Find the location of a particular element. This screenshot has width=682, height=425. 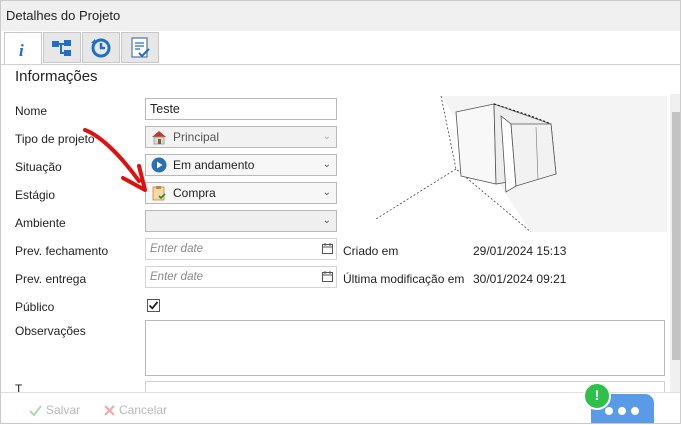

footer-bar is located at coordinates (340, 407).